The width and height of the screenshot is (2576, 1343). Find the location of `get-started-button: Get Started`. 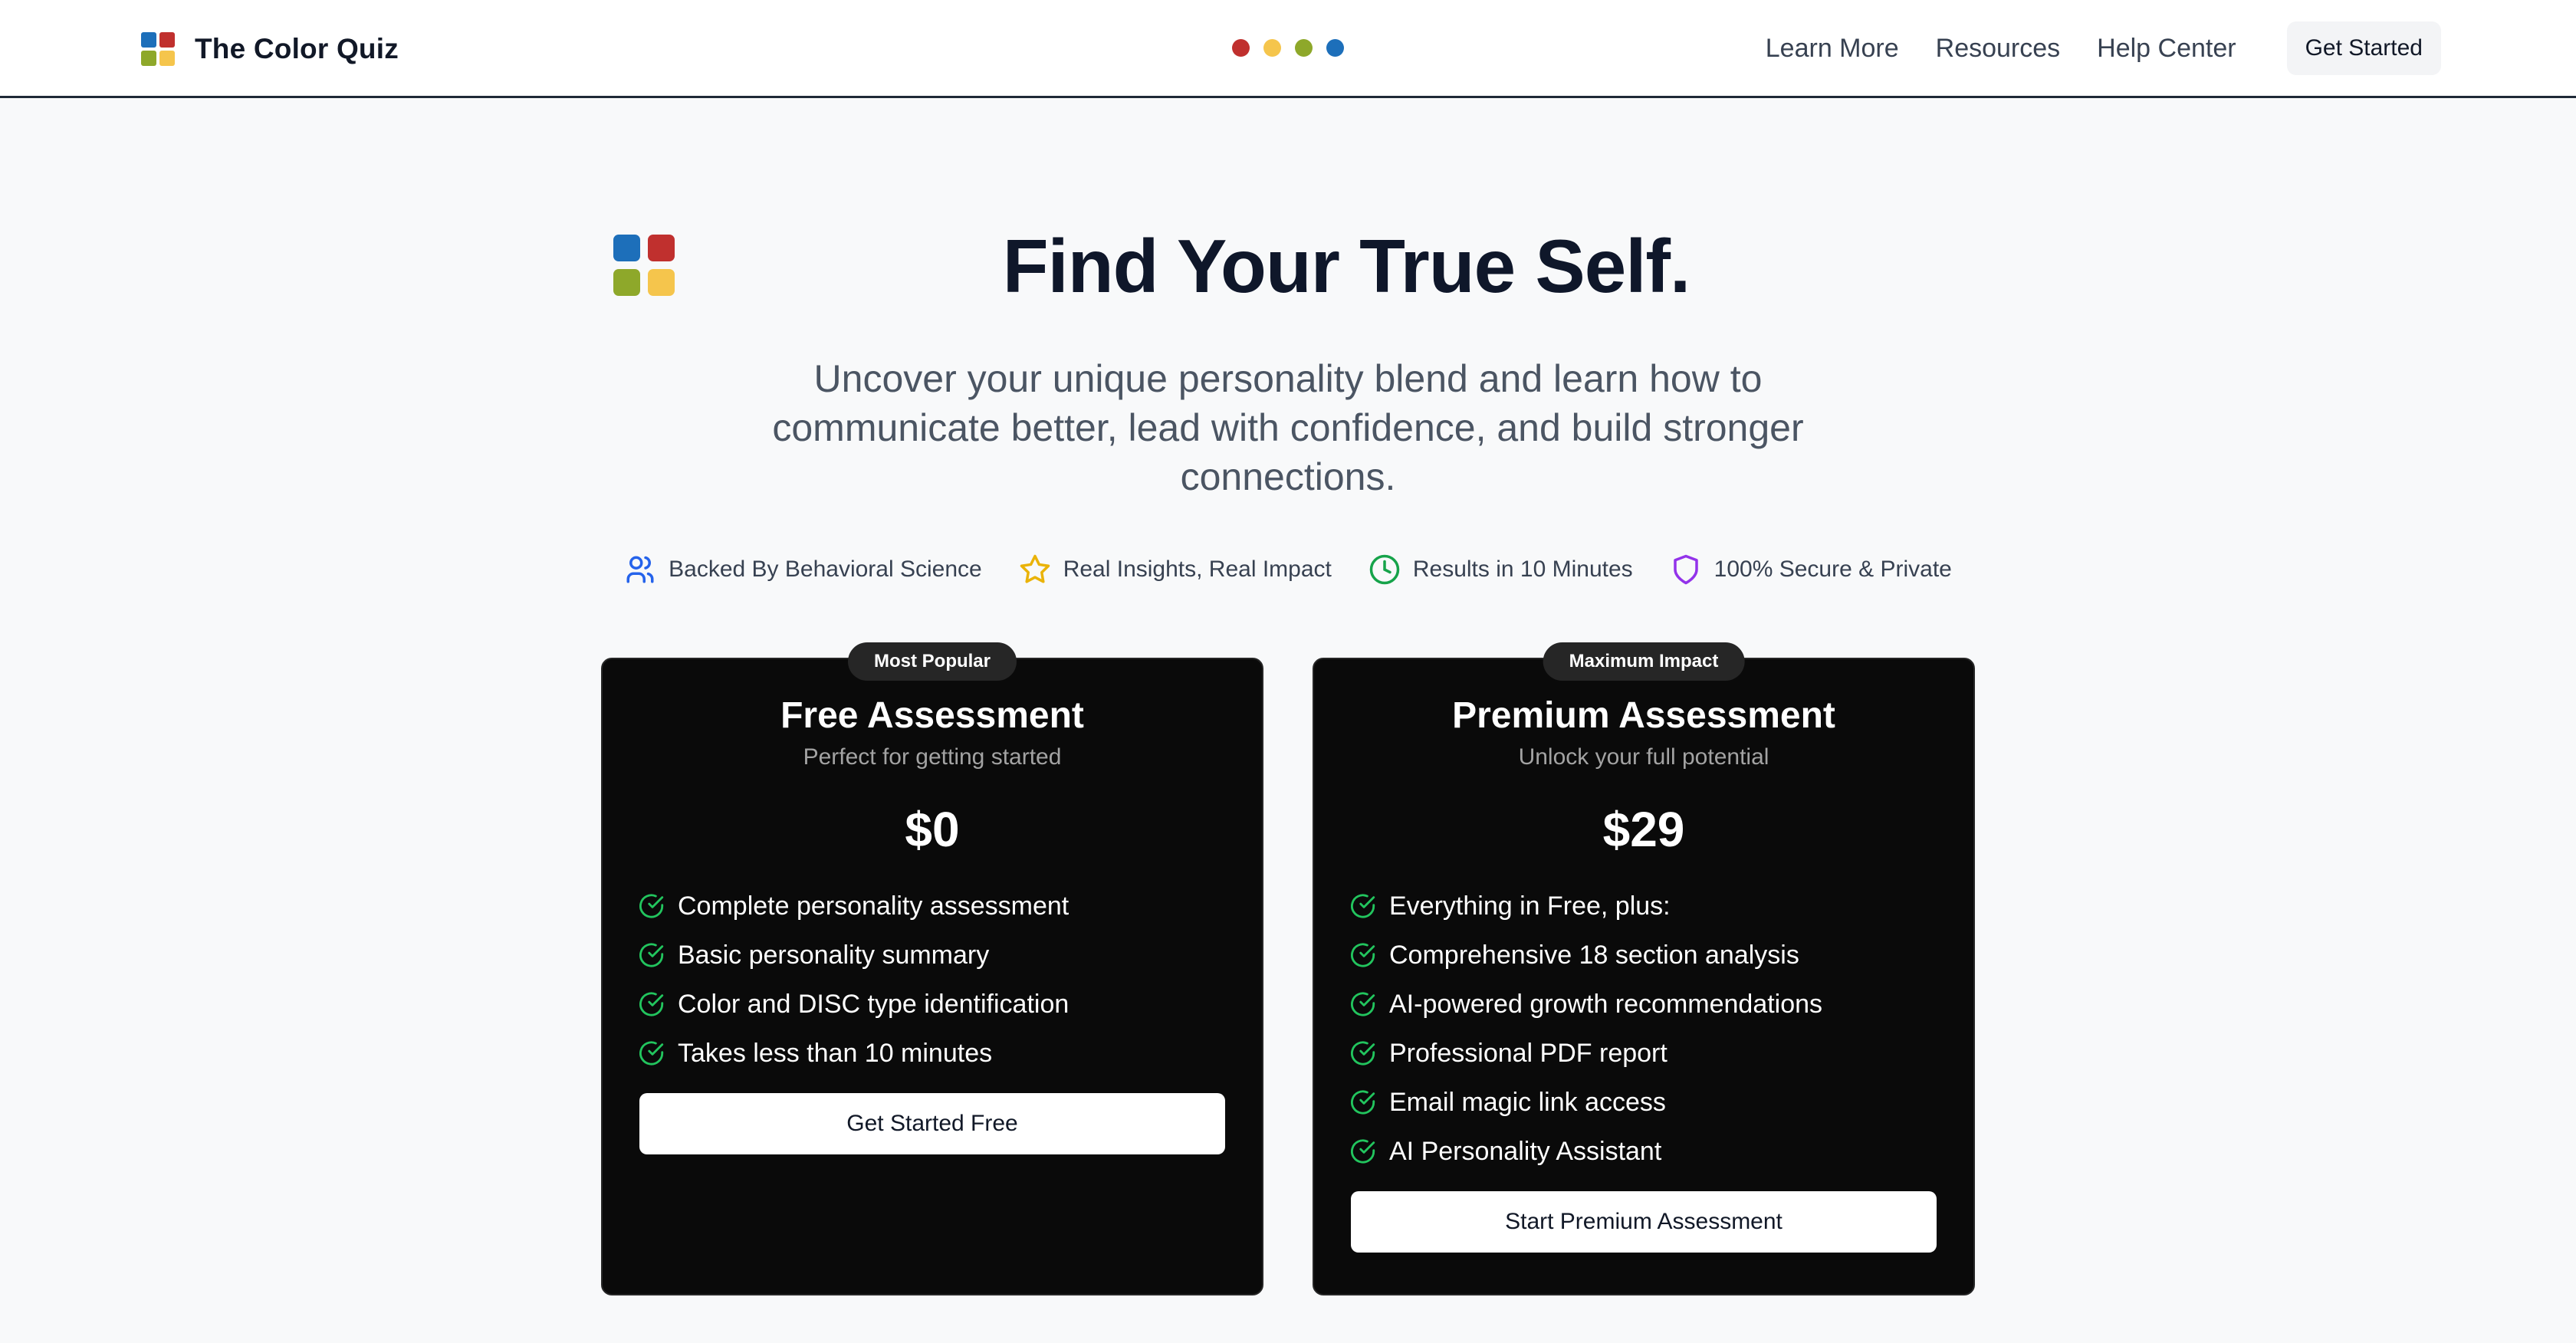

get-started-button: Get Started is located at coordinates (2364, 48).